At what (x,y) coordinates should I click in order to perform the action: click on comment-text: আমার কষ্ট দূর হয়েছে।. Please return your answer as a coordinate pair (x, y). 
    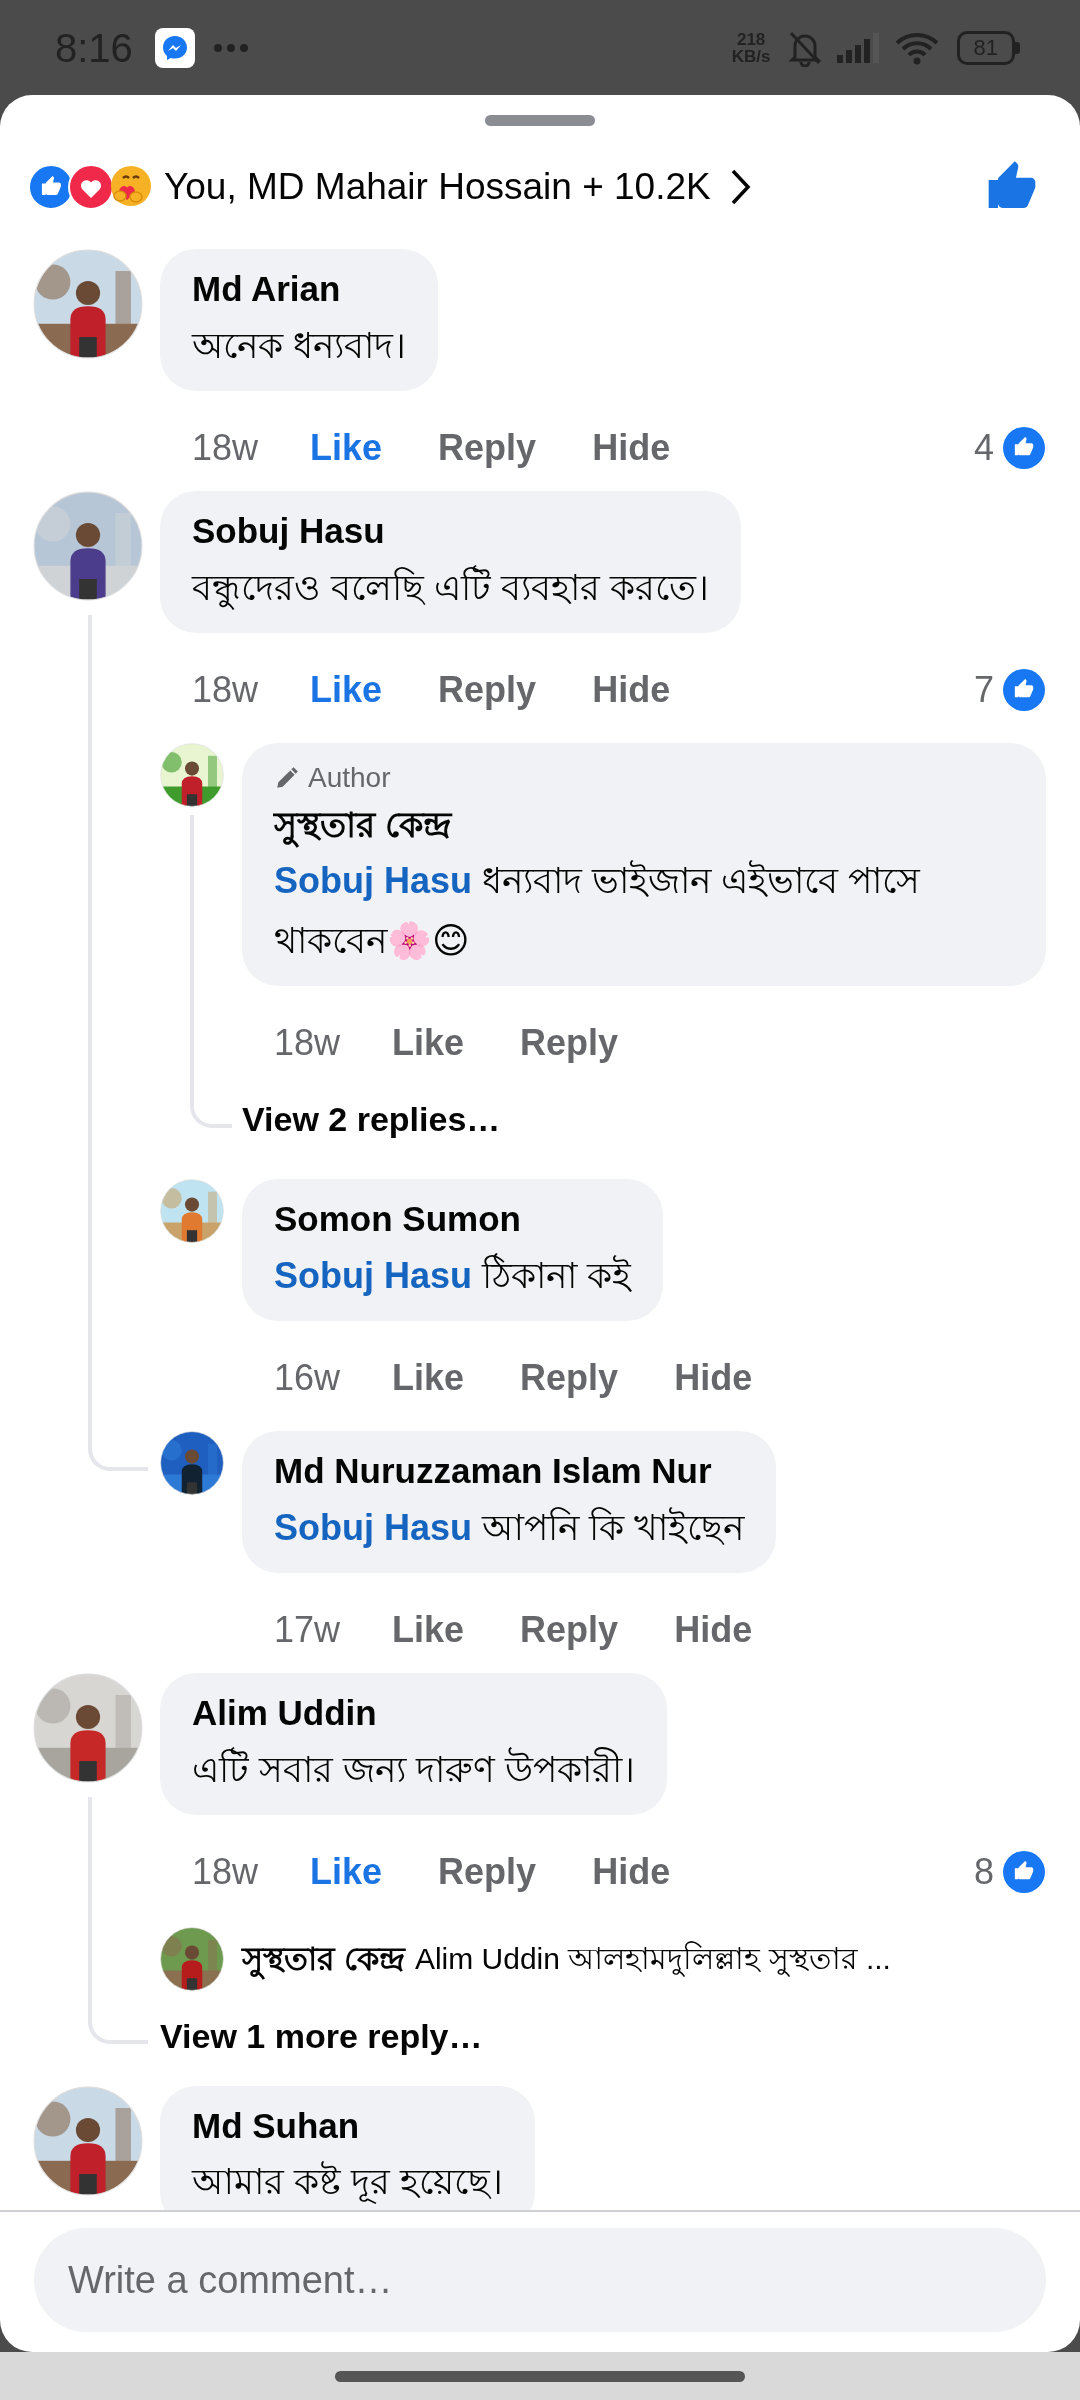
    Looking at the image, I should click on (347, 2183).